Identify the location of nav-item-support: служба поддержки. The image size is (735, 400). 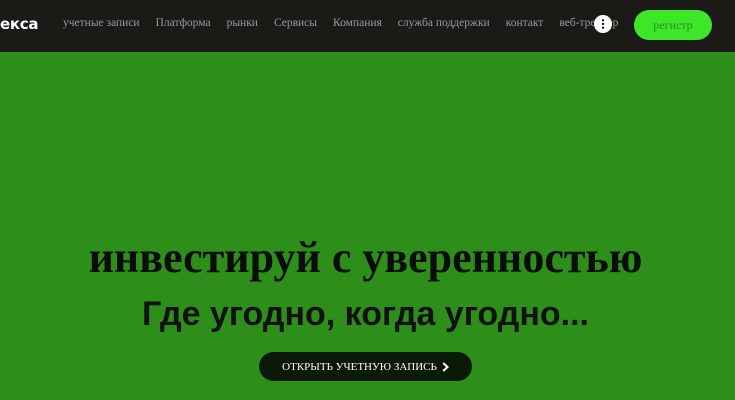
(444, 23).